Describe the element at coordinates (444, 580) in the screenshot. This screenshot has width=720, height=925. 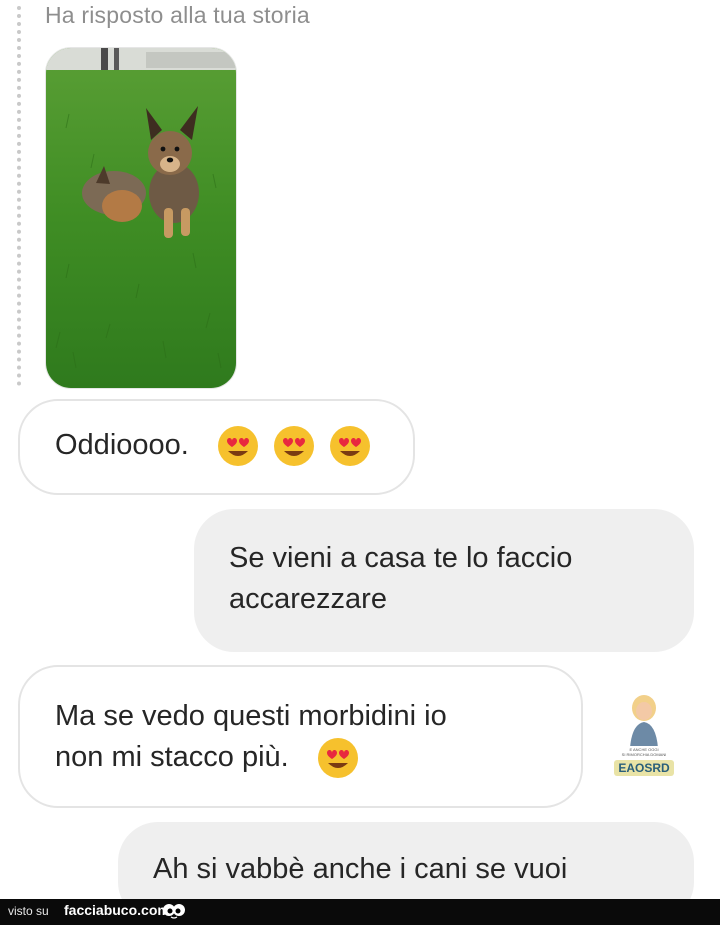
I see `sent-message-bubble: Se vieni a casa te lo faccio accarezzare` at that location.